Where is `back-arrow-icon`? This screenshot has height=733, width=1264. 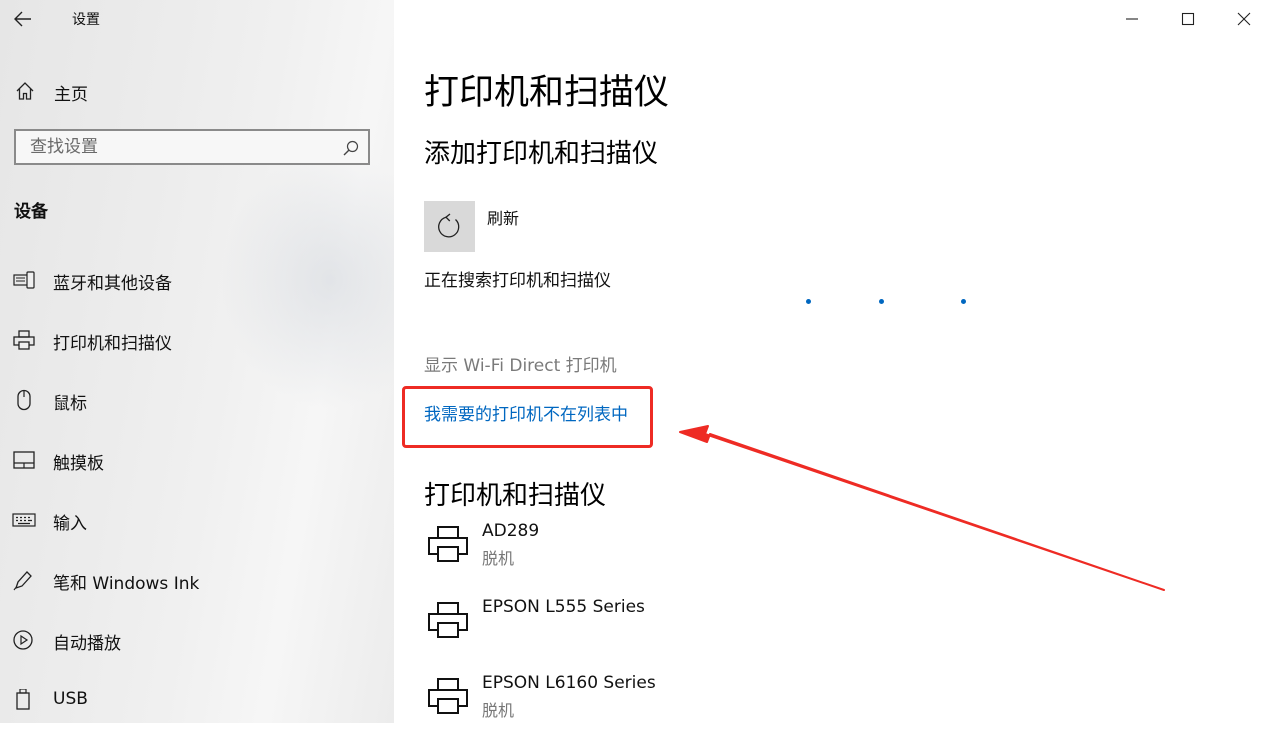
back-arrow-icon is located at coordinates (22, 19).